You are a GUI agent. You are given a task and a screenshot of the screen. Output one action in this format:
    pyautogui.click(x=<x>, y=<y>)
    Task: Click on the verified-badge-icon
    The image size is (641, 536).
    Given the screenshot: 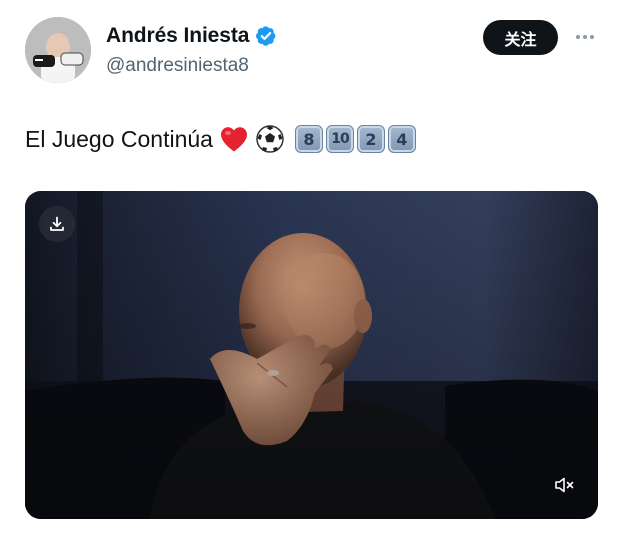 What is the action you would take?
    pyautogui.click(x=266, y=36)
    